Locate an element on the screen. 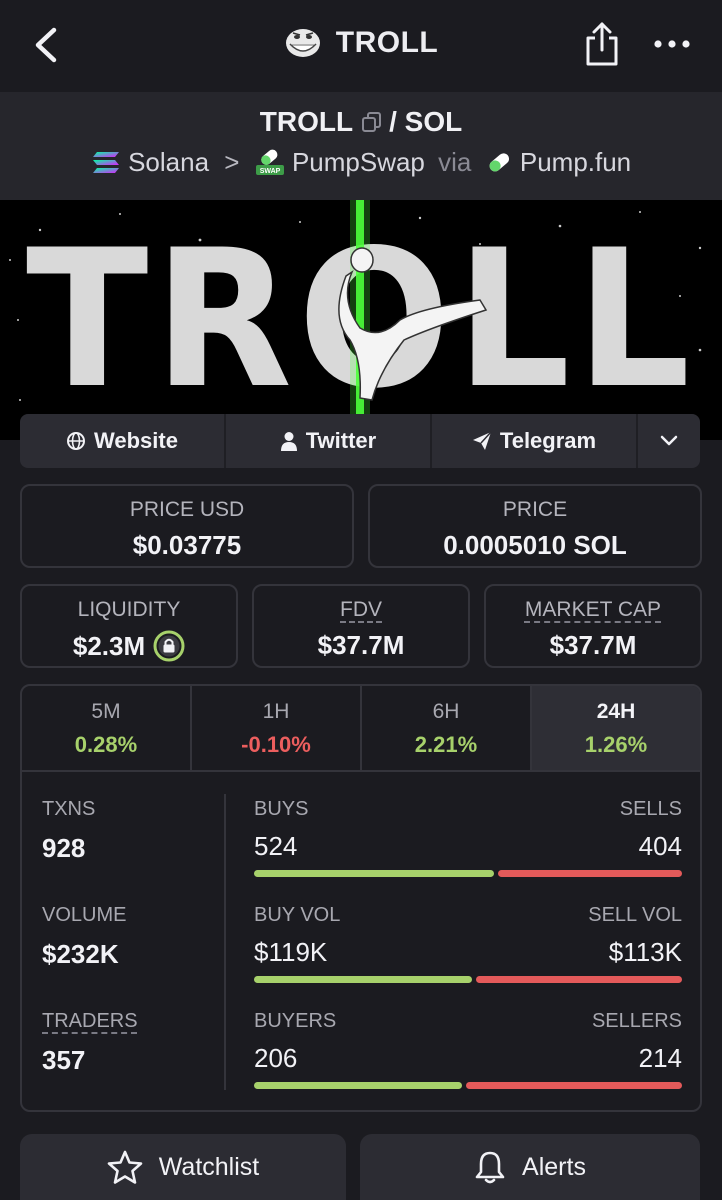 This screenshot has width=722, height=1200. alerts-button: Alerts is located at coordinates (530, 1167).